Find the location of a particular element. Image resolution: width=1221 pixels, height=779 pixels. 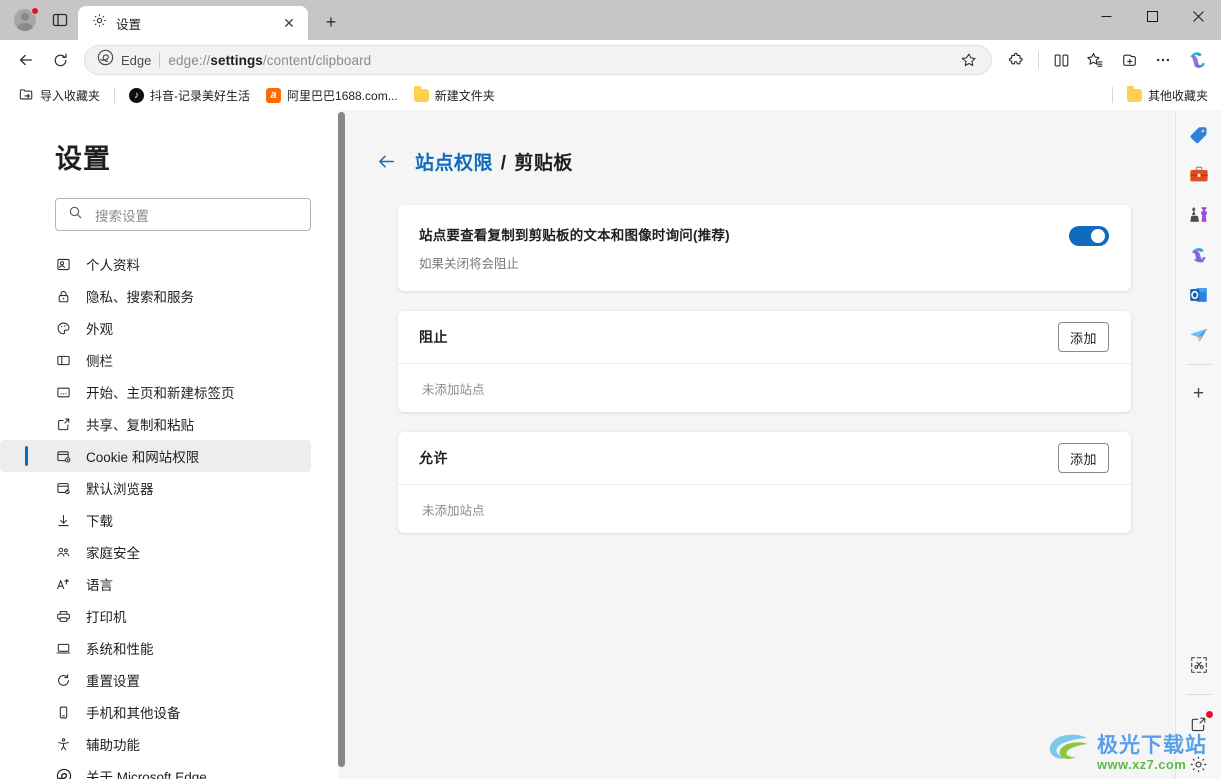

permission-toggle-subtitle: 如果关闭将会阻止 is located at coordinates (469, 264).